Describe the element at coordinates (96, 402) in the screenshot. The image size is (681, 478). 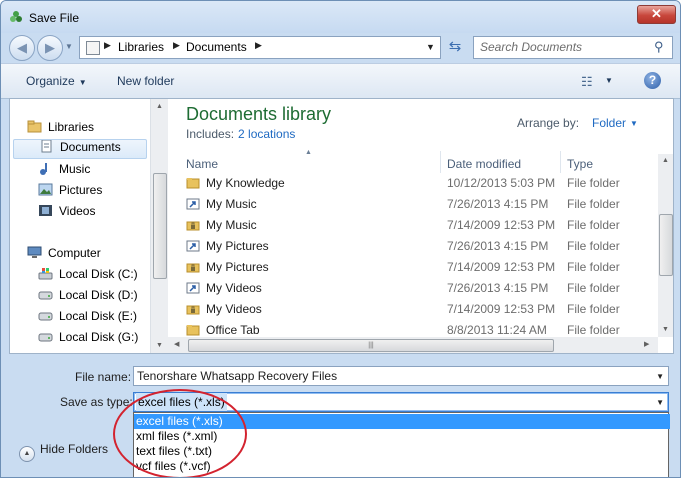
I see `save-as-type-label: Save as type:` at that location.